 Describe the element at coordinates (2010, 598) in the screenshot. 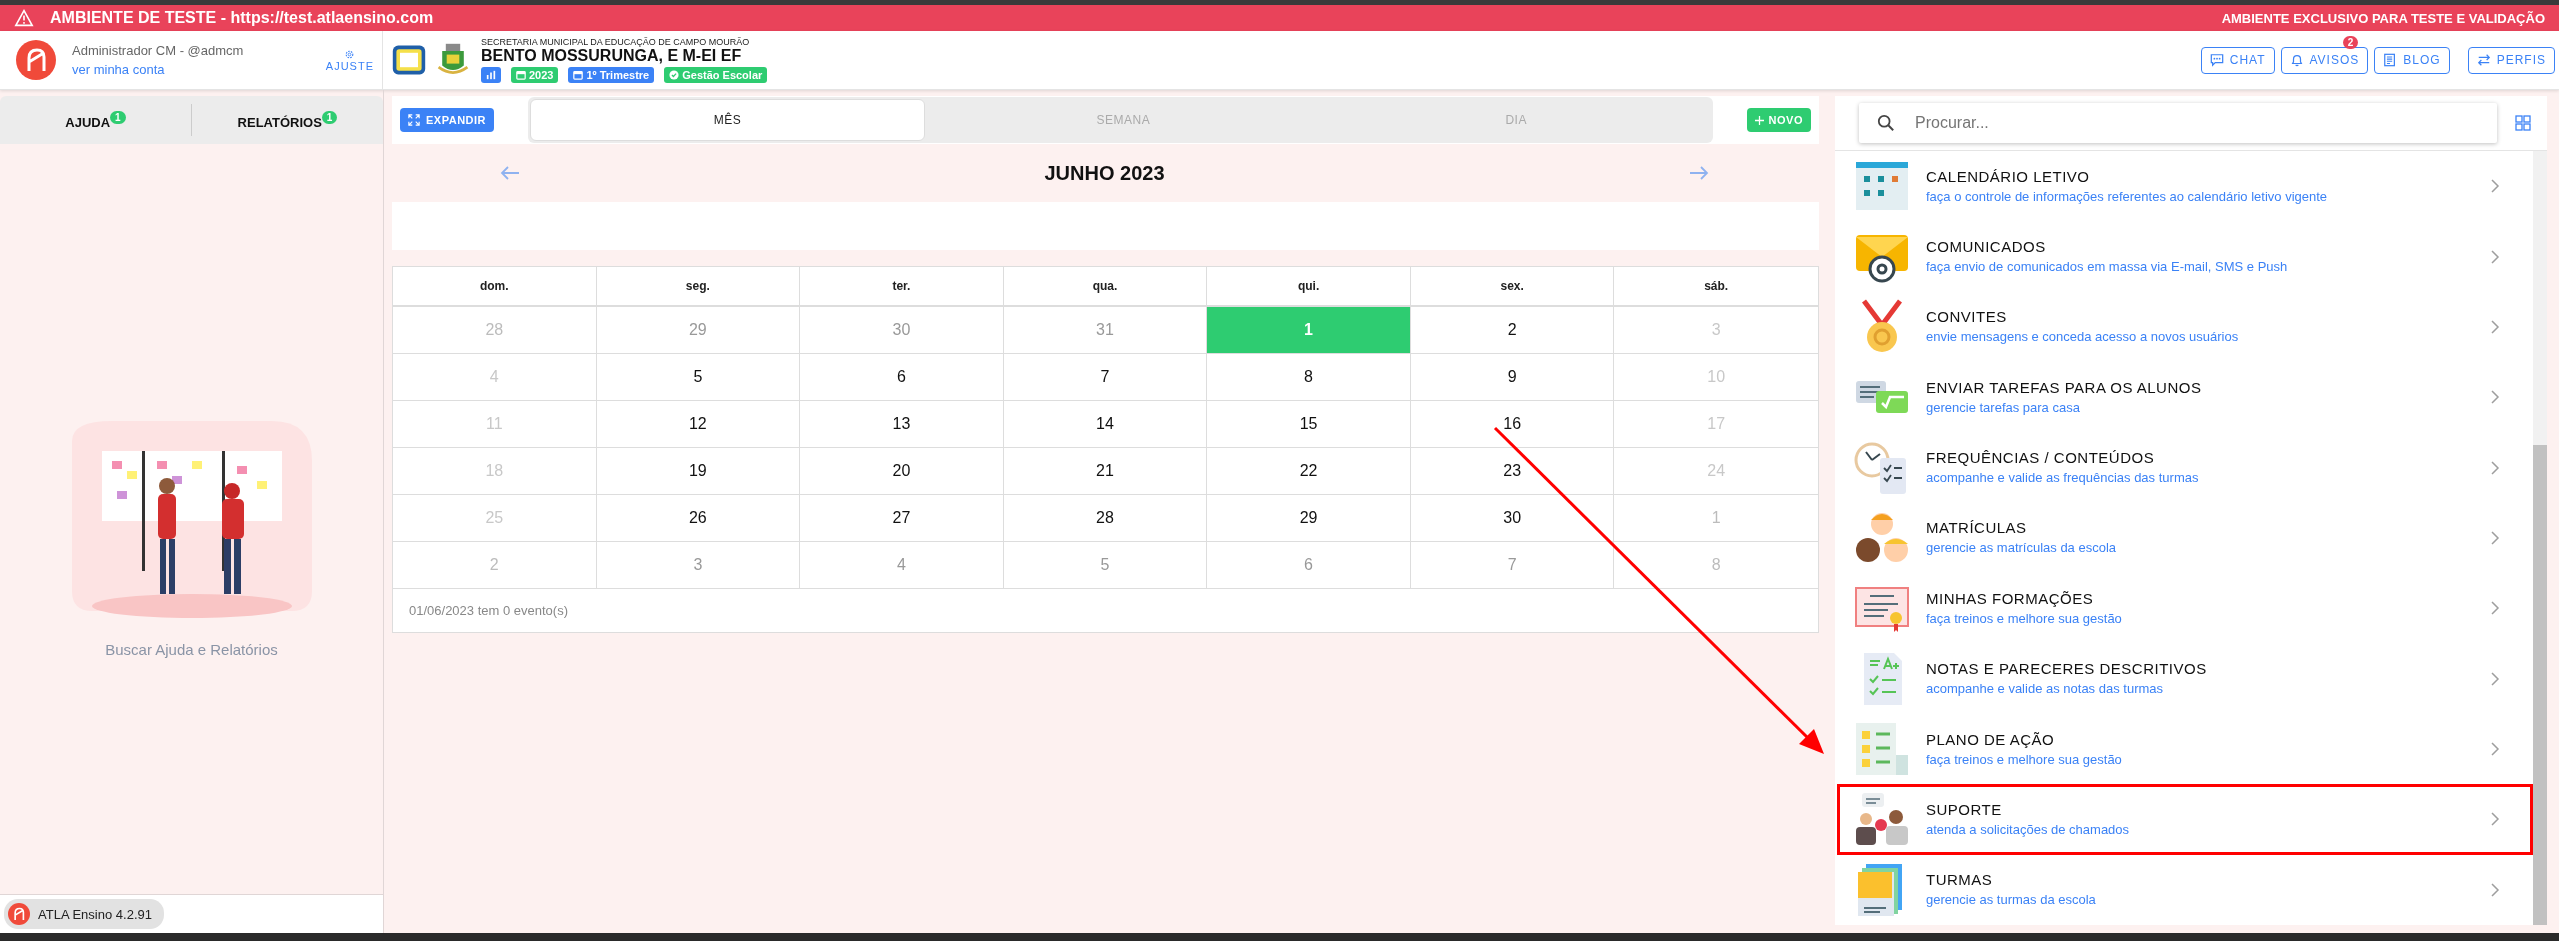

I see `module-title: MINHAS FORMAÇÕES` at that location.